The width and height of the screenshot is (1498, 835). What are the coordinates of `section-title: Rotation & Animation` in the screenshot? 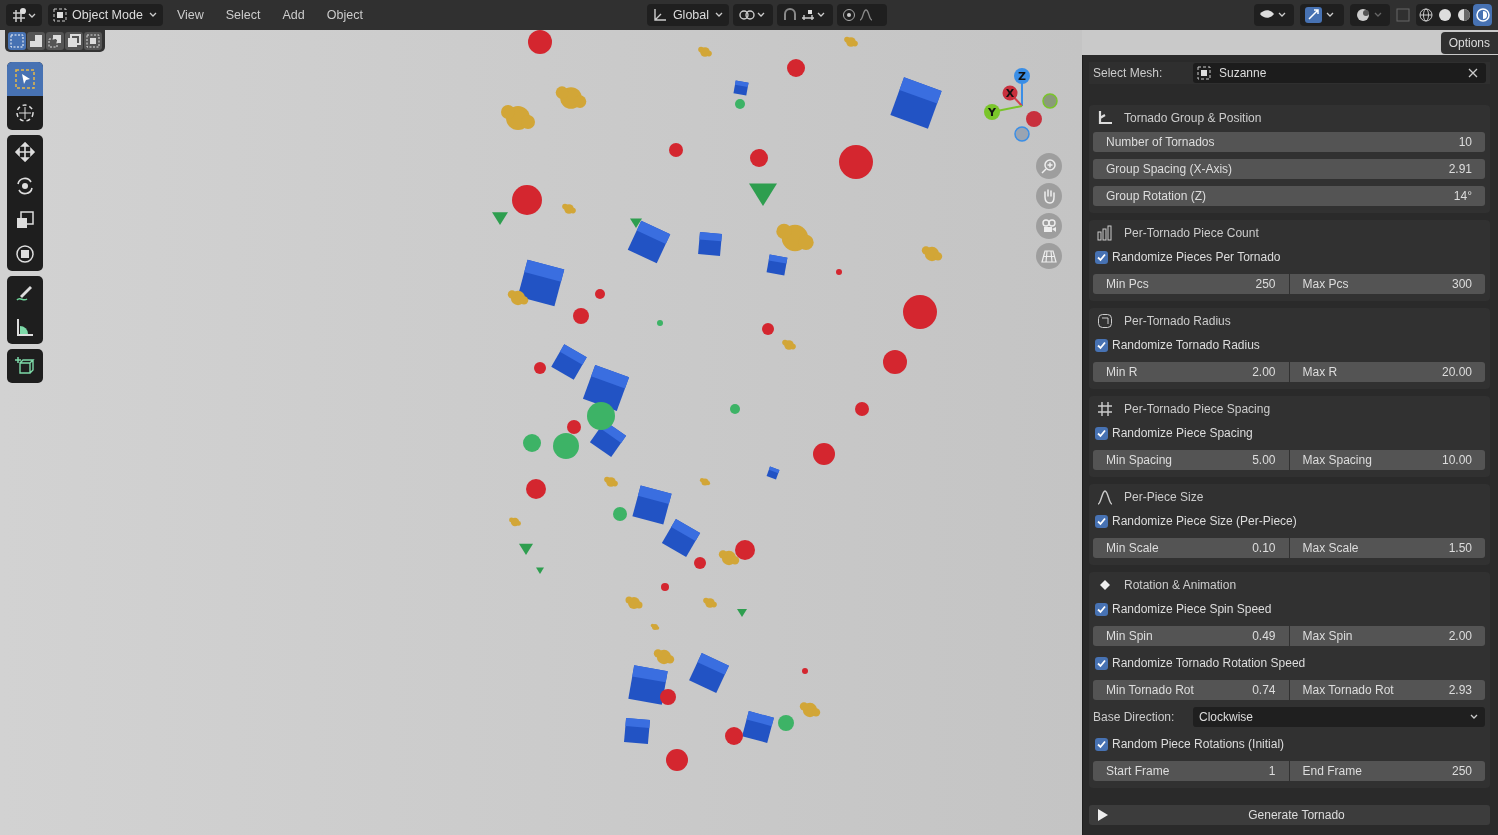 It's located at (1180, 585).